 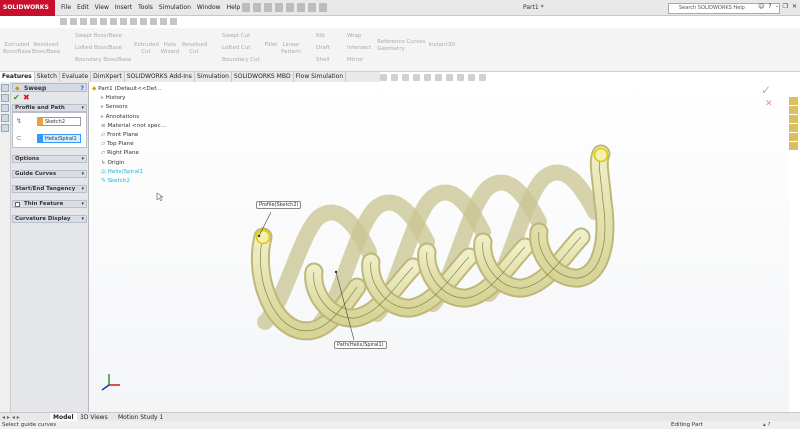 I want to click on tree-item-helix: ◎ Helix/Spiral1, so click(x=147, y=172).